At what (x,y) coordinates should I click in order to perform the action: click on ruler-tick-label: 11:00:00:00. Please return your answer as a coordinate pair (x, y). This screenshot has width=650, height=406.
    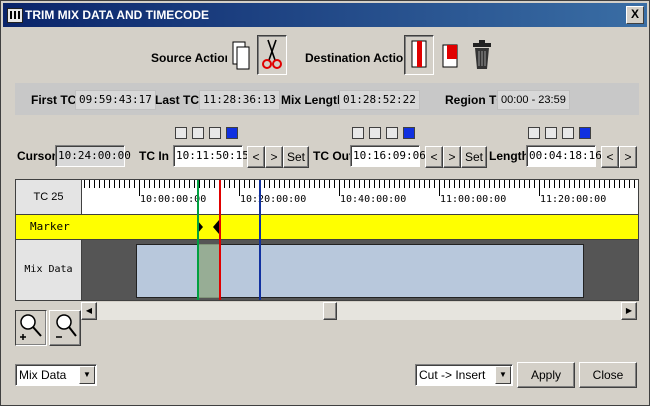
    Looking at the image, I should click on (473, 199).